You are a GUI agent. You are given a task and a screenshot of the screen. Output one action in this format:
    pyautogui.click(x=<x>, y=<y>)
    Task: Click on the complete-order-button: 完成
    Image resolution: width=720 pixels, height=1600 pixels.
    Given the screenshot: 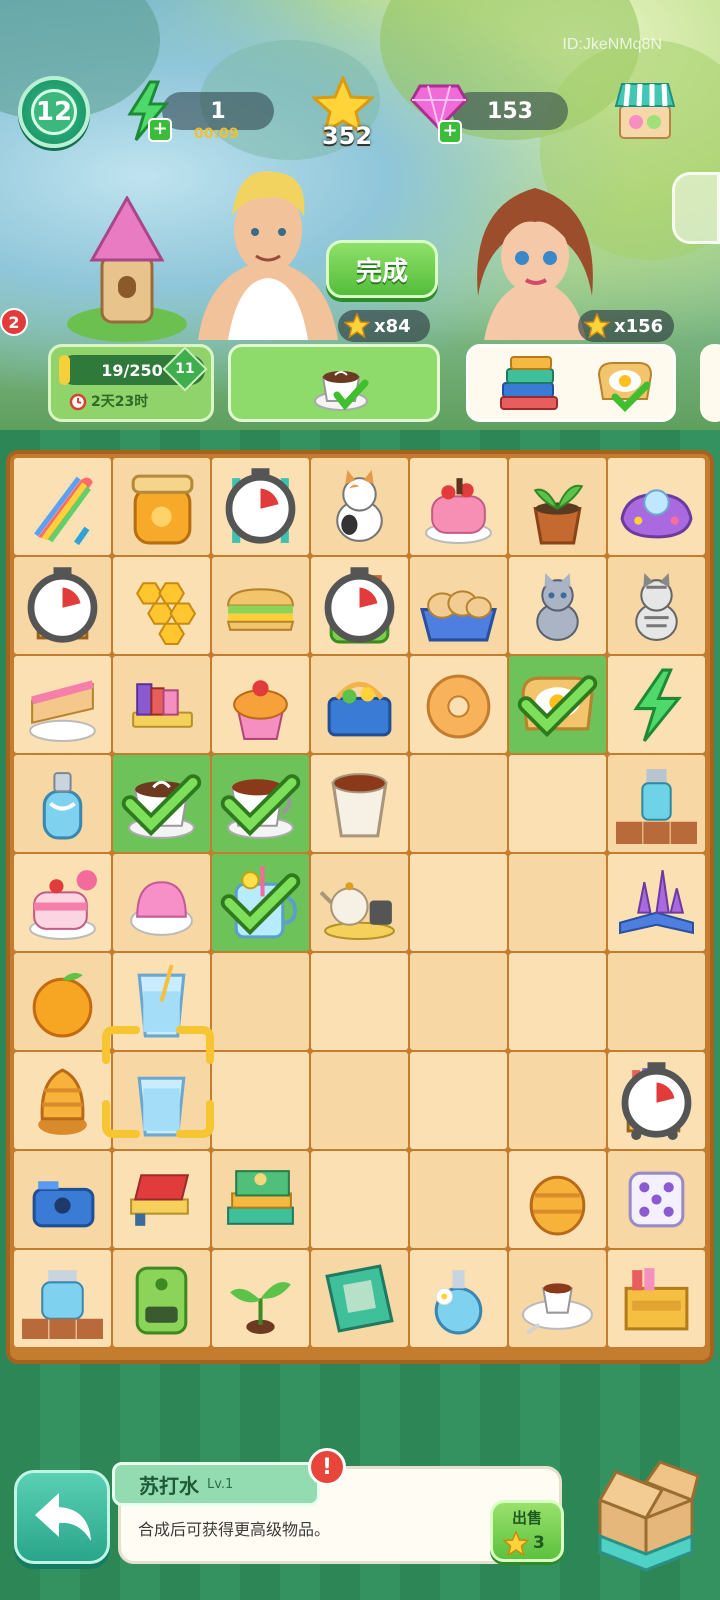 What is the action you would take?
    pyautogui.click(x=382, y=269)
    